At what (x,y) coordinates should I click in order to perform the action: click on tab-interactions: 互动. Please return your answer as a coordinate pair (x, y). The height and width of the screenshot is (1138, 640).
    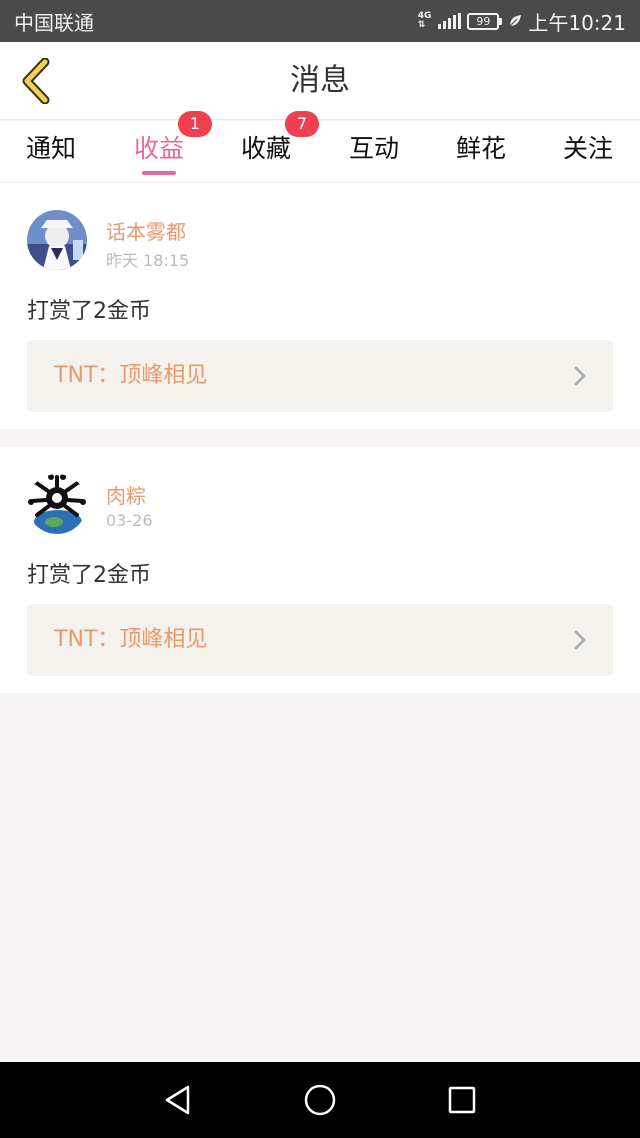
    Looking at the image, I should click on (374, 151).